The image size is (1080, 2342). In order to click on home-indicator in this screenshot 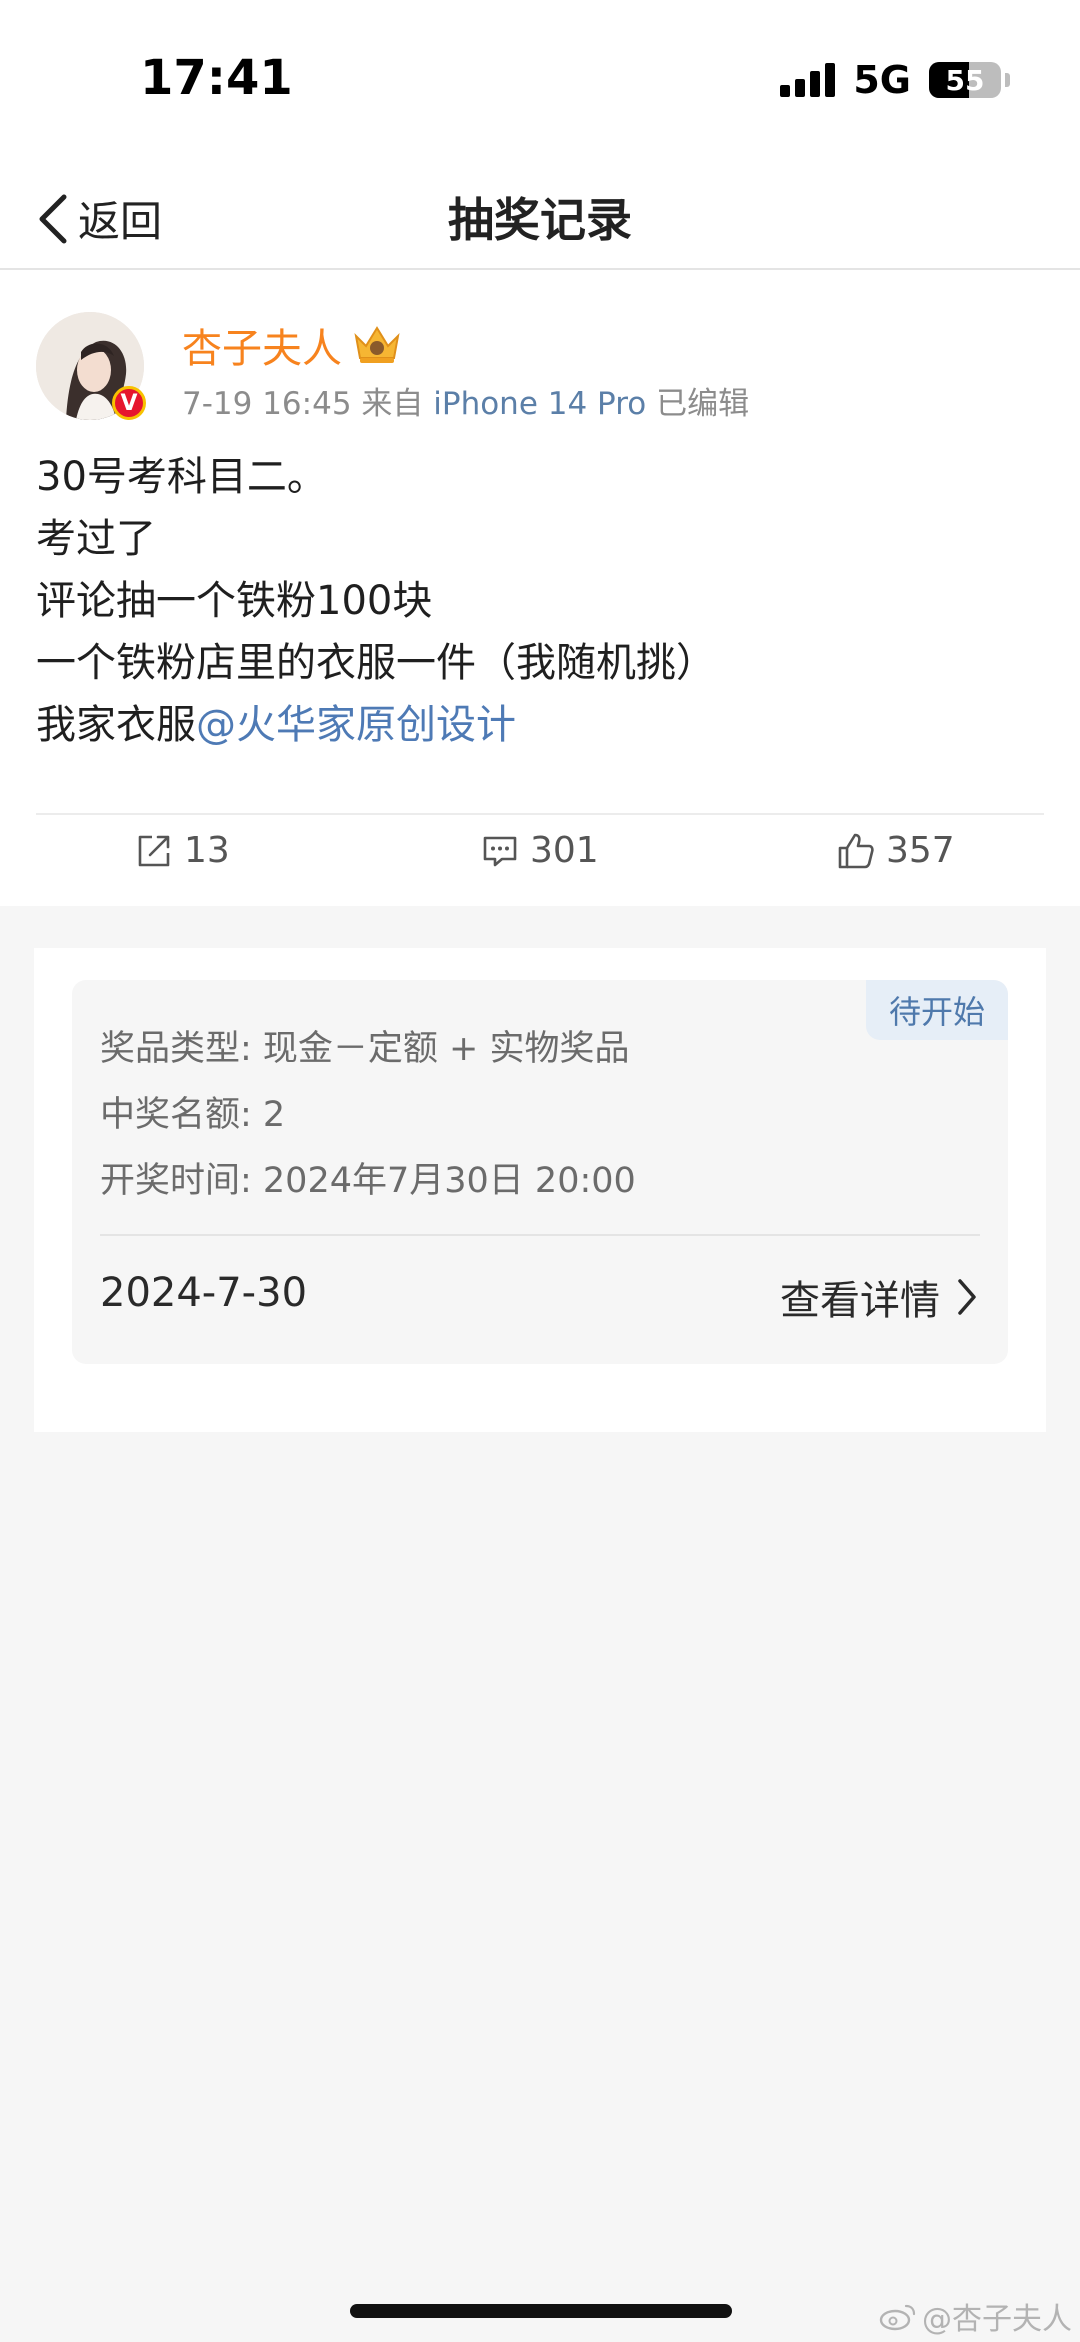, I will do `click(541, 2311)`.